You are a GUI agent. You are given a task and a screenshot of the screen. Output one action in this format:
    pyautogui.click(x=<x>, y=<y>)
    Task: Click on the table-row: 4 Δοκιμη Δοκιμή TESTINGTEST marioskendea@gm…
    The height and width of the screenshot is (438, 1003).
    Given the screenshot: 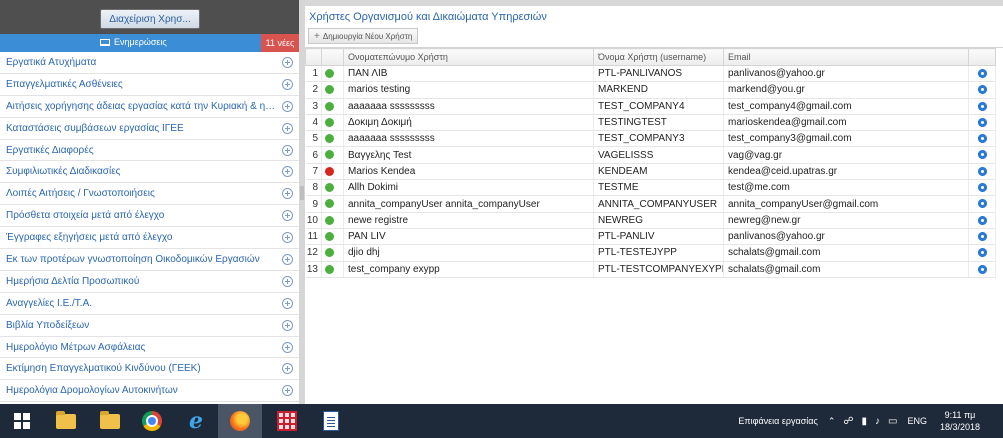 What is the action you would take?
    pyautogui.click(x=650, y=123)
    